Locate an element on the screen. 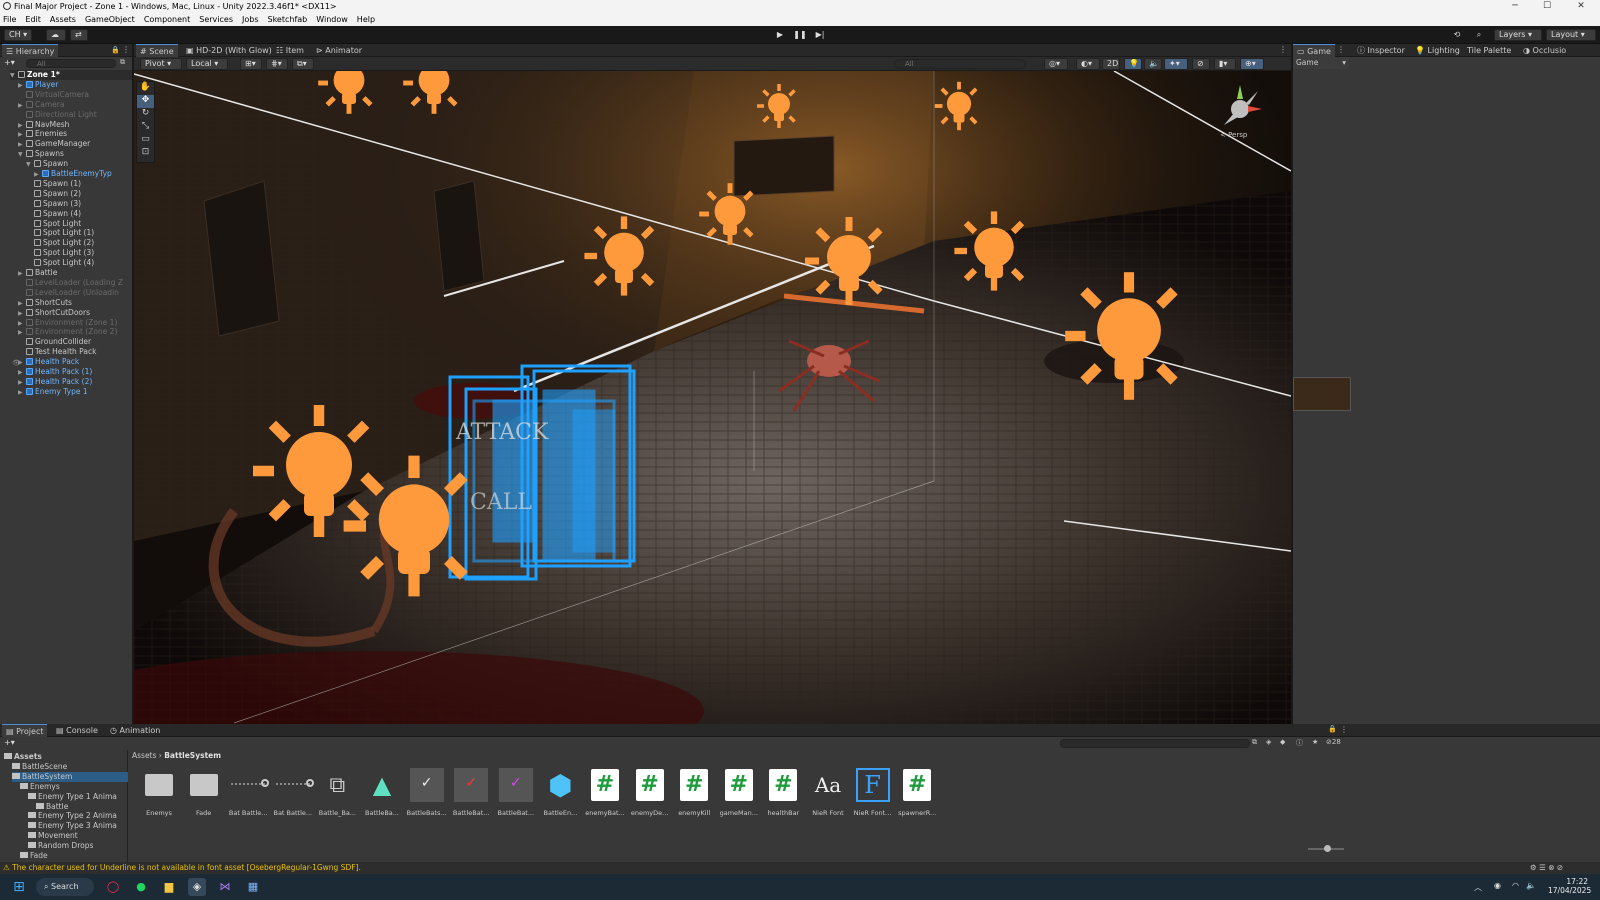 The height and width of the screenshot is (900, 1600). close-button: ✕ is located at coordinates (1581, 6).